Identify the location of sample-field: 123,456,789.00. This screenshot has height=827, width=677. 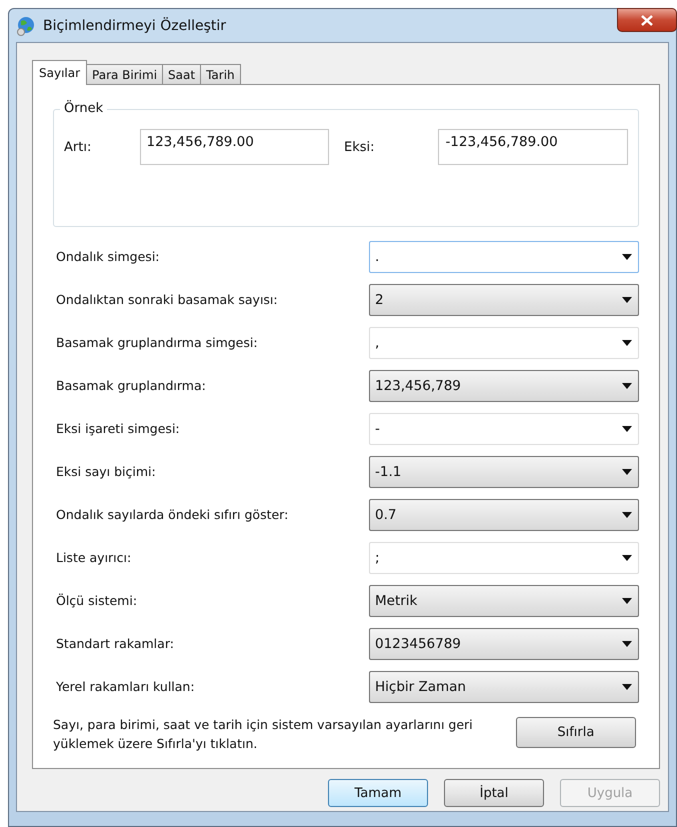
(235, 147).